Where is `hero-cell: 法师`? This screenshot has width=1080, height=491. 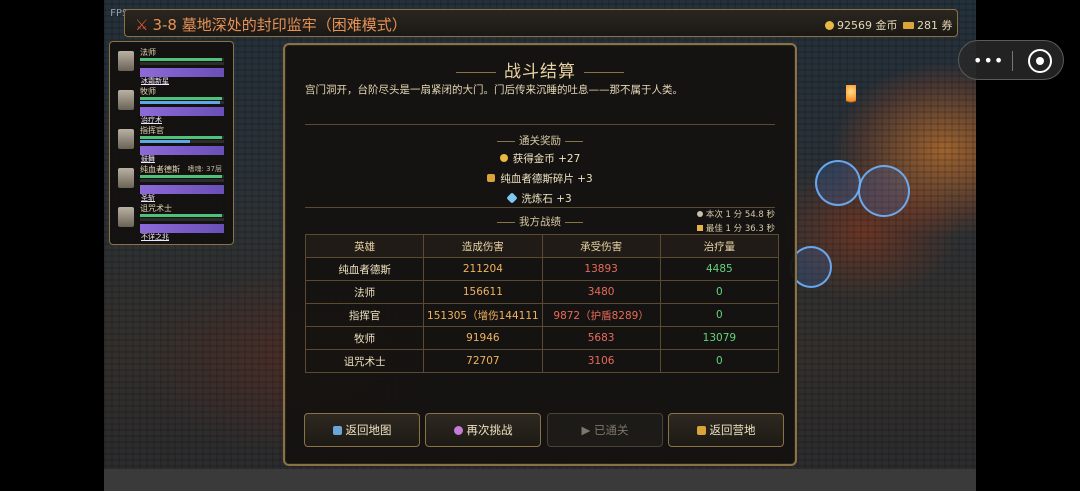 hero-cell: 法师 is located at coordinates (364, 292).